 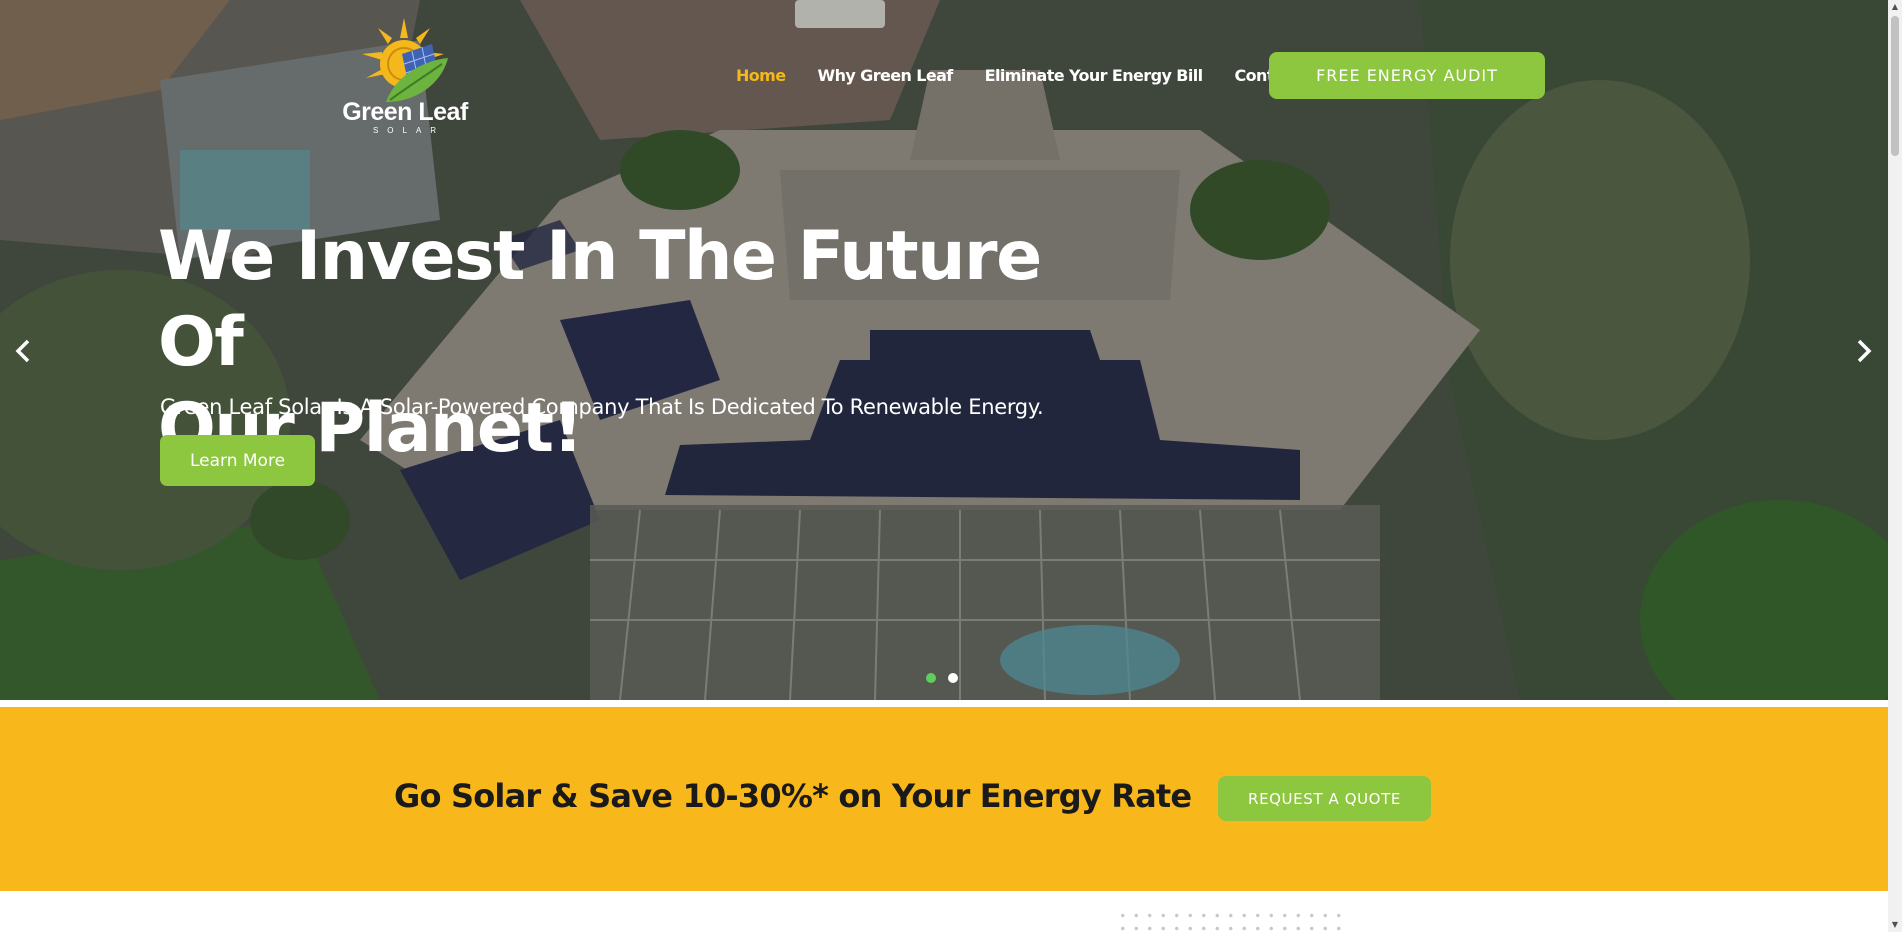 I want to click on free-energy-audit-button: FREE ENERGY AUDIT, so click(x=1407, y=75).